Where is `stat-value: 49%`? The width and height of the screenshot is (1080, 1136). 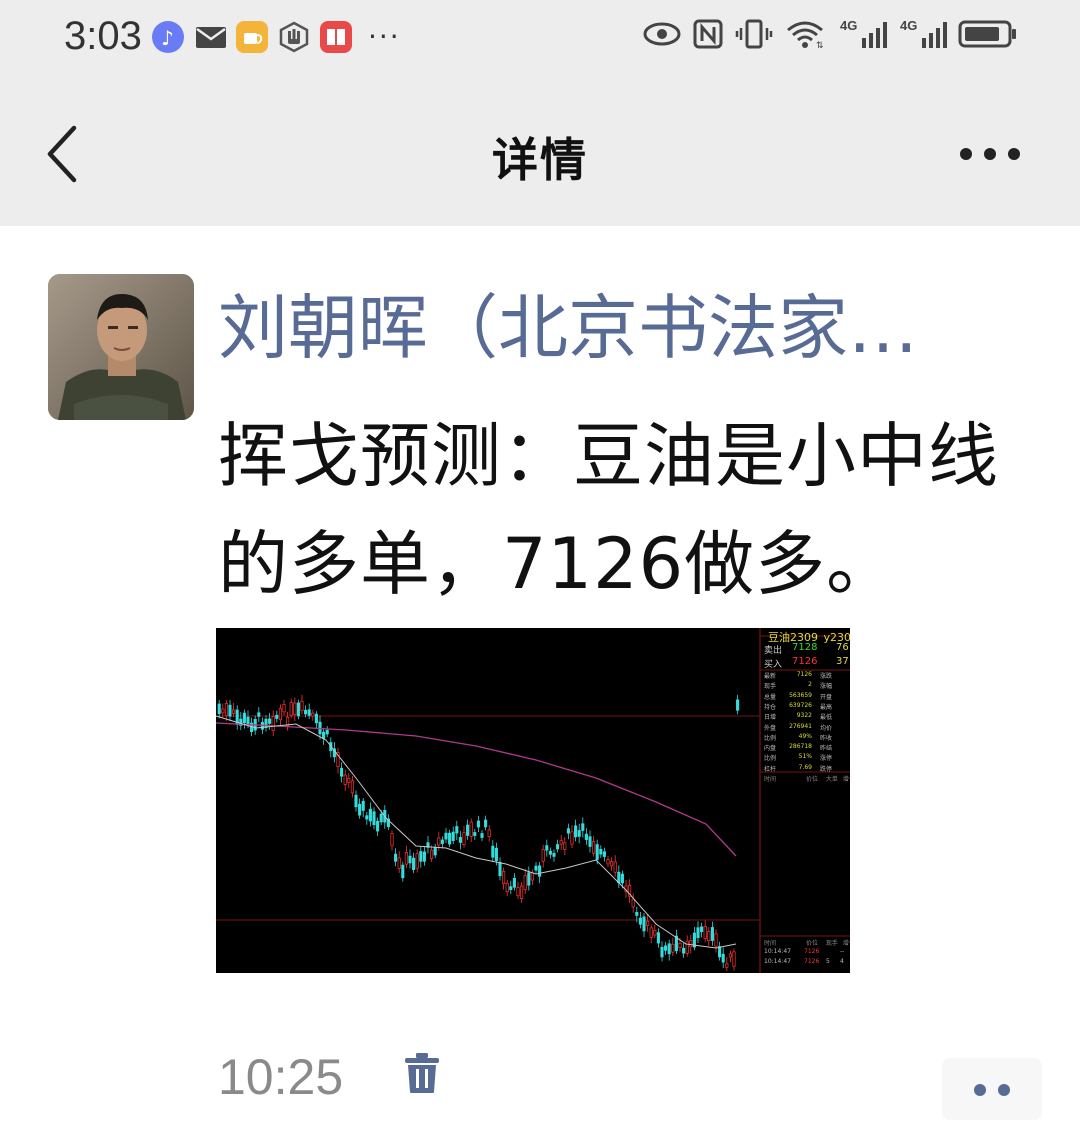
stat-value: 49% is located at coordinates (805, 736).